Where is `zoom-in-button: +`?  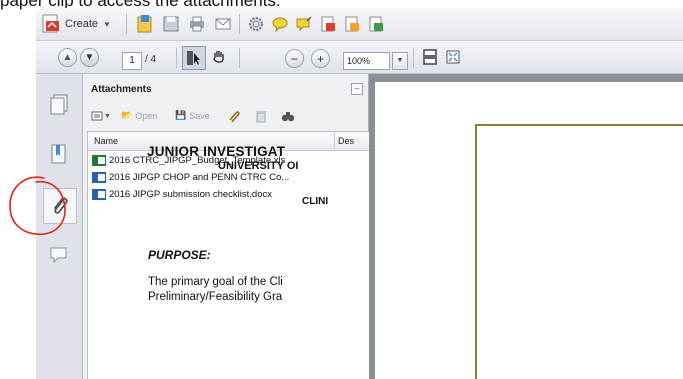 zoom-in-button: + is located at coordinates (320, 58).